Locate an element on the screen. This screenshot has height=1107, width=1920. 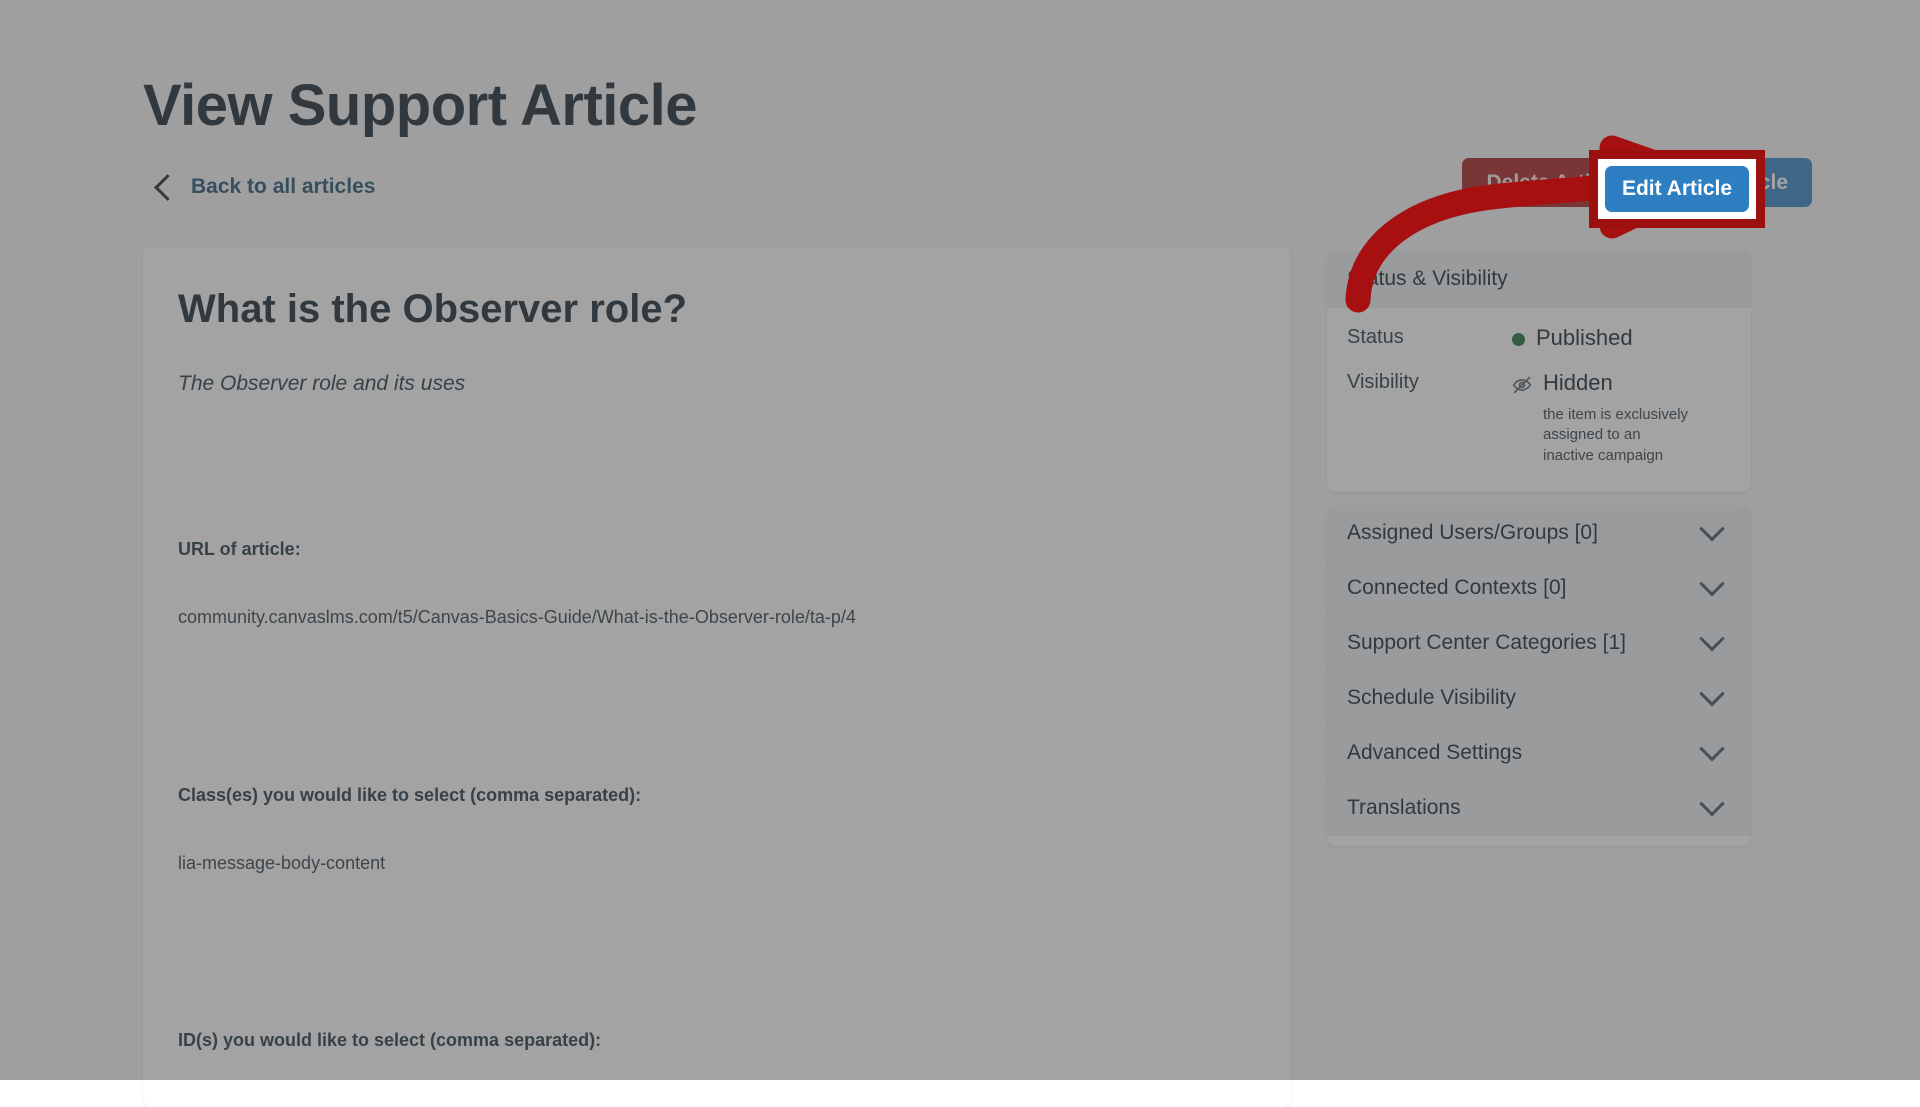
chevron-left-icon is located at coordinates (167, 187).